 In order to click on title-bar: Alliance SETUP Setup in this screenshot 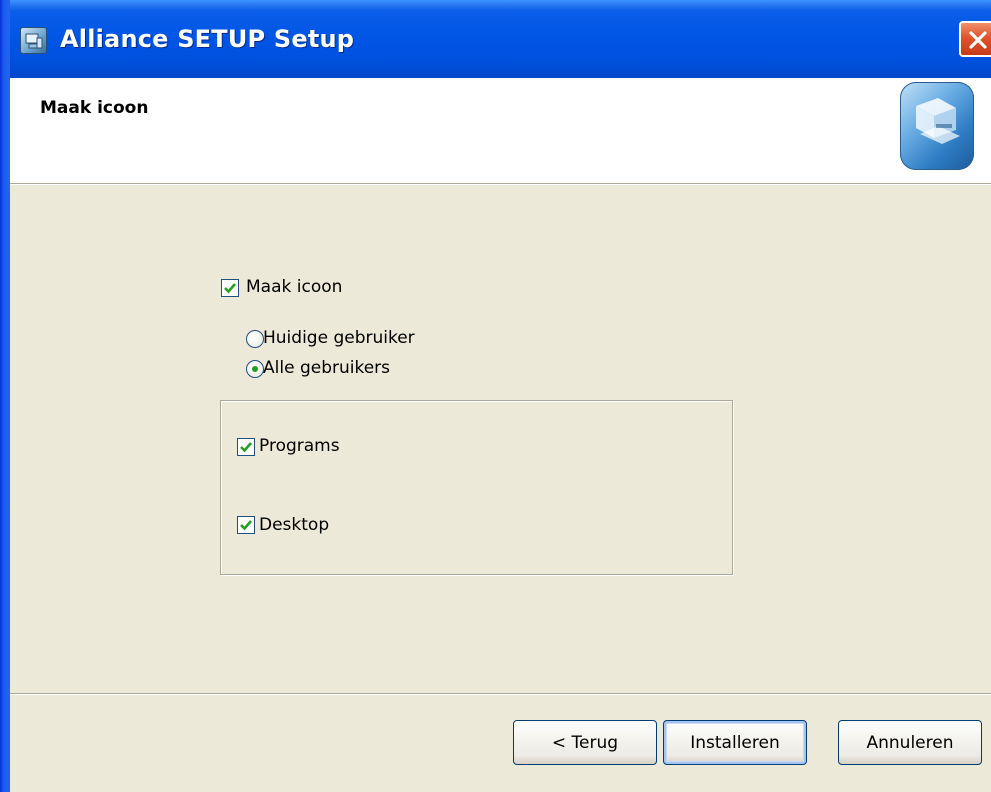, I will do `click(495, 39)`.